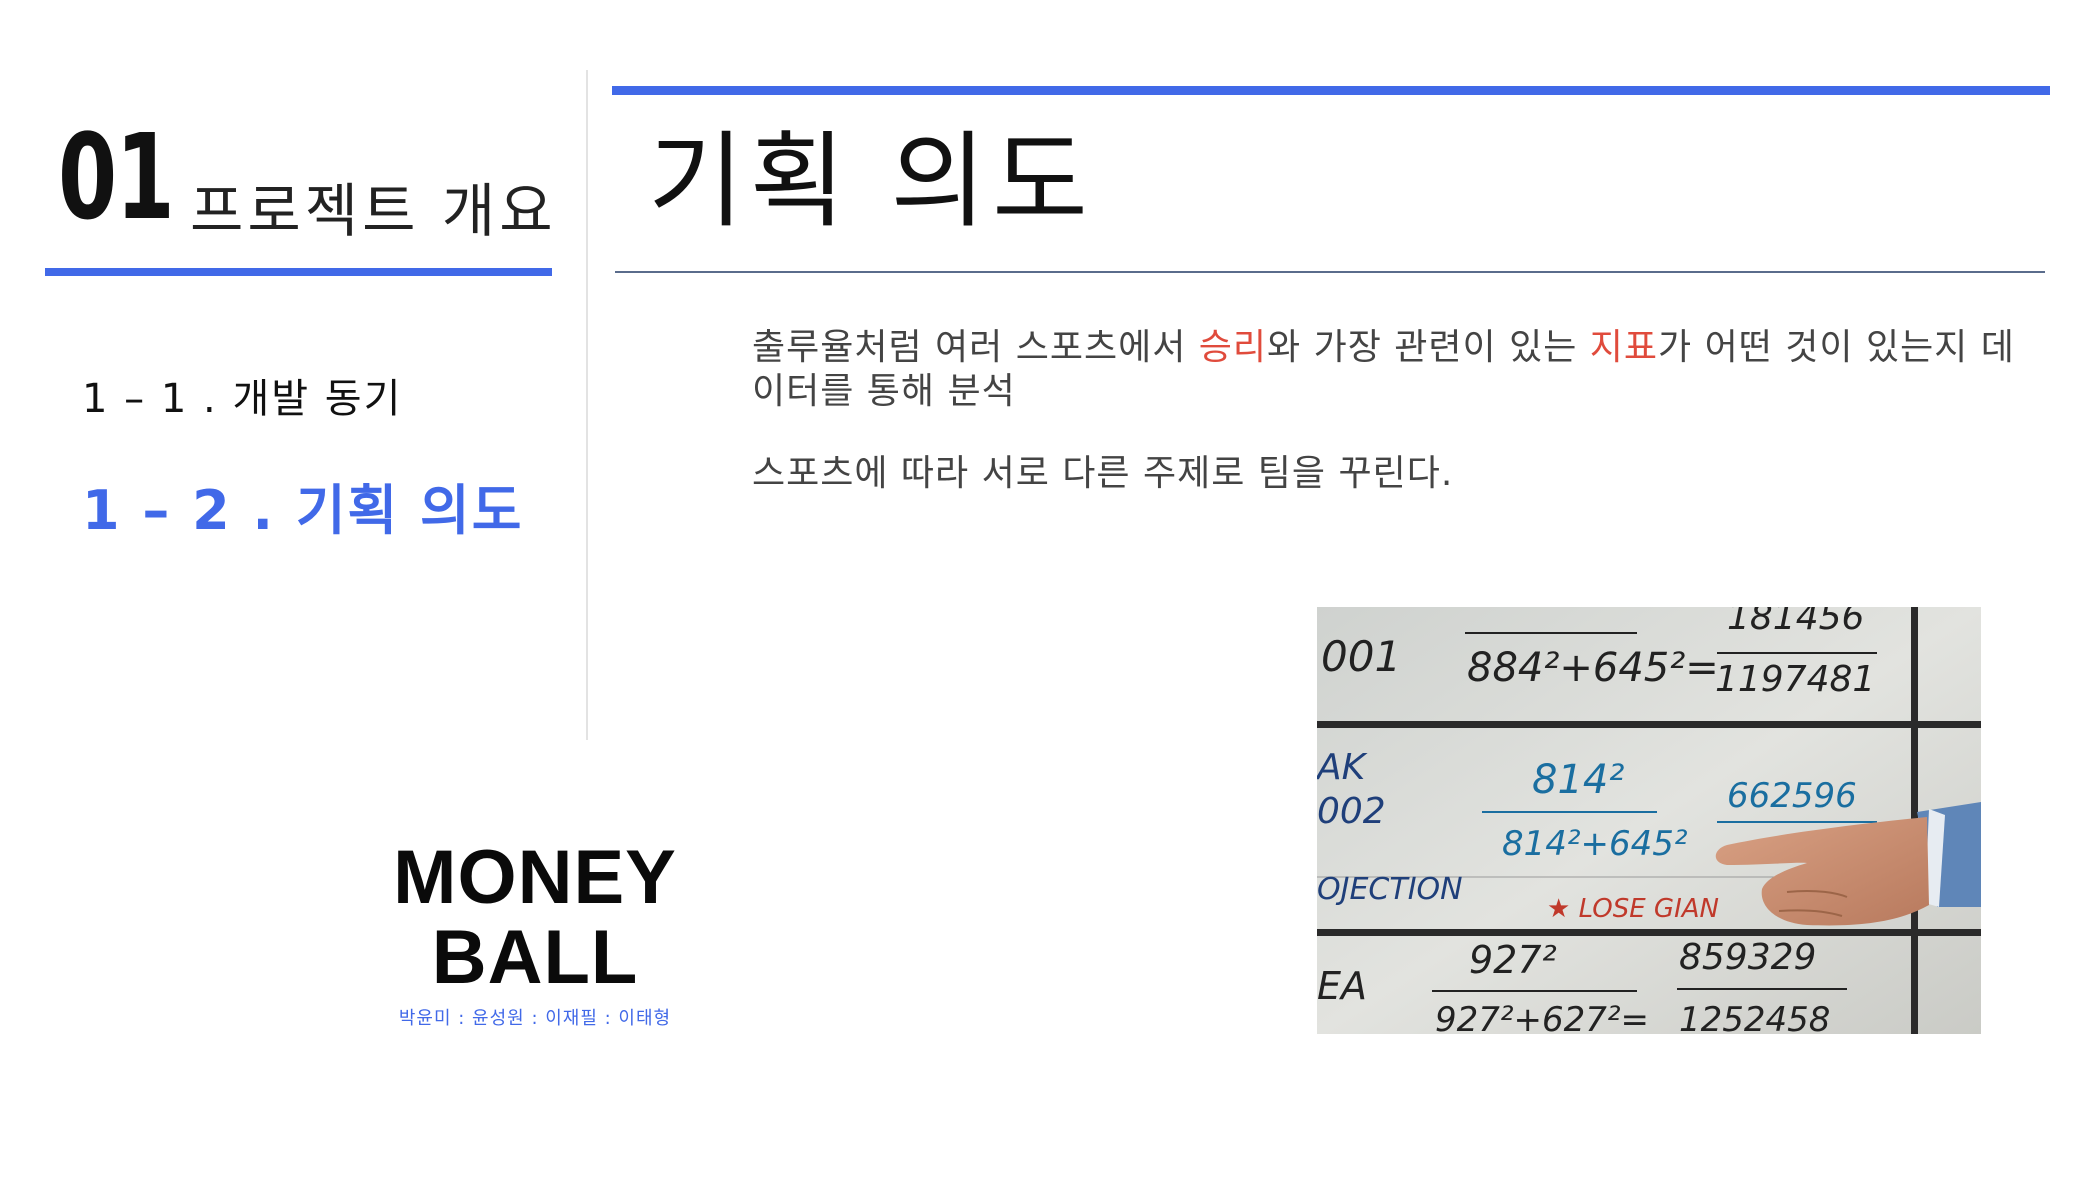 The height and width of the screenshot is (1177, 2084). Describe the element at coordinates (535, 877) in the screenshot. I see `logo-line-money: MONEY` at that location.